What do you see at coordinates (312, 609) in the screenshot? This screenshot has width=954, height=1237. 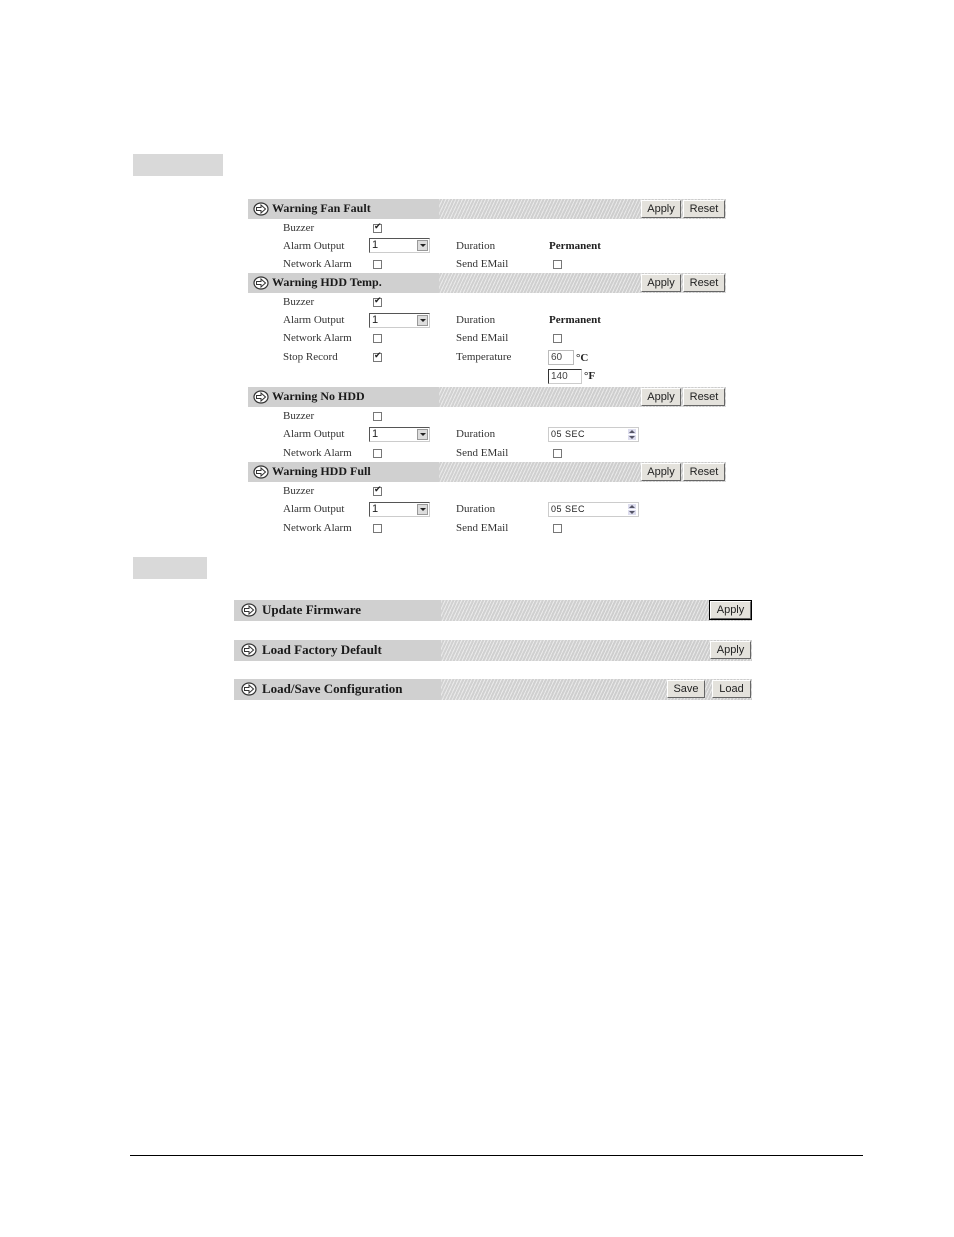 I see `panel-title: Update Firmware` at bounding box center [312, 609].